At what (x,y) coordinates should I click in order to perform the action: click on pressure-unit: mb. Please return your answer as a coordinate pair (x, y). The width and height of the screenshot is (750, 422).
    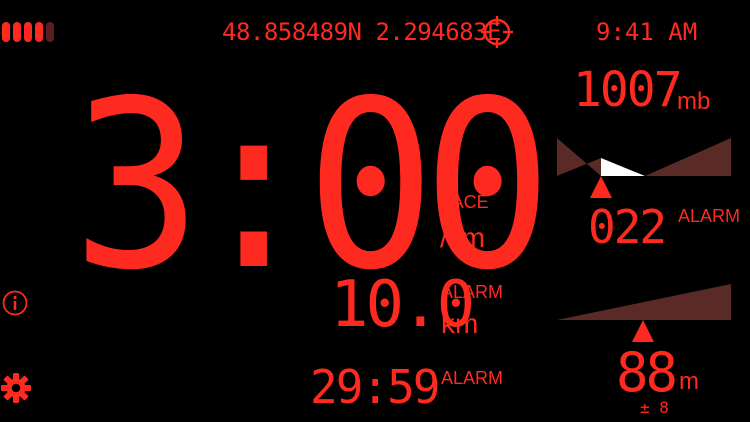
    Looking at the image, I should click on (694, 101).